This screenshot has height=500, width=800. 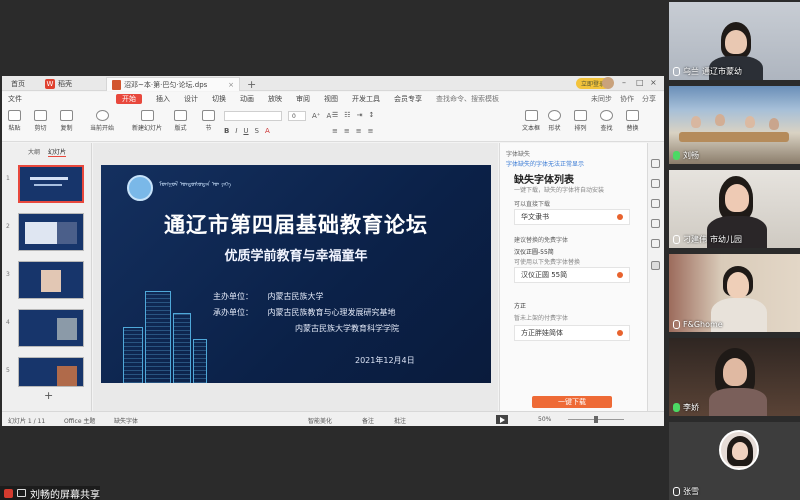 What do you see at coordinates (368, 420) in the screenshot?
I see `notes-button: 备注` at bounding box center [368, 420].